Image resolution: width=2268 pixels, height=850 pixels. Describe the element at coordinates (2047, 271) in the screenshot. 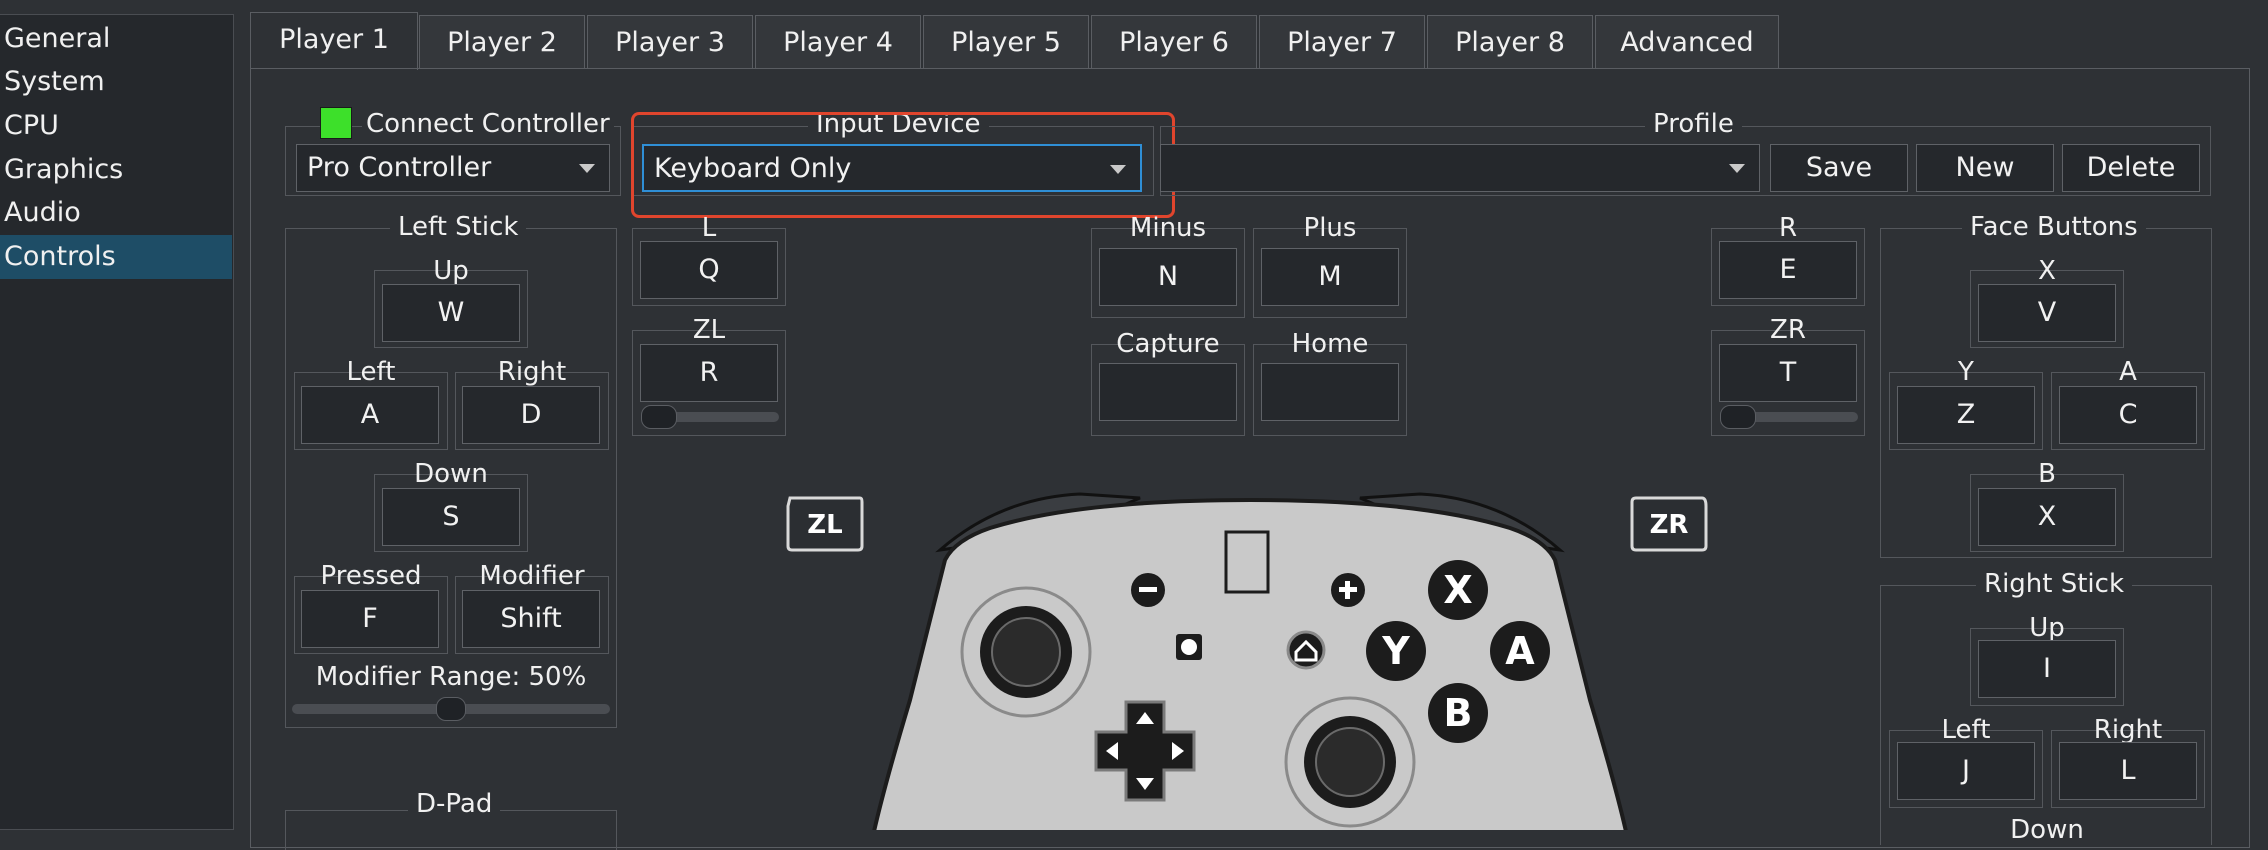

I see `face-x-label: X` at that location.